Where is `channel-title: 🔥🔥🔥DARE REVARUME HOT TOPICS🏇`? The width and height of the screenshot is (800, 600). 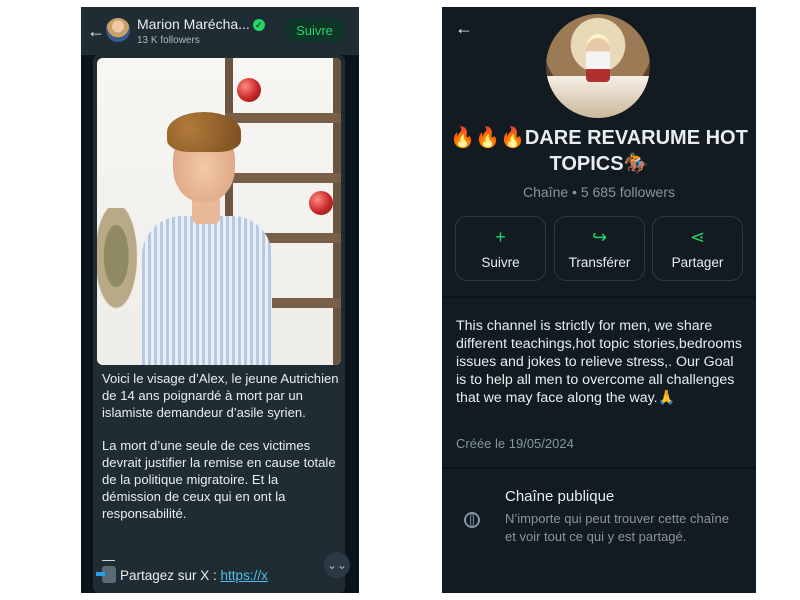
channel-title: 🔥🔥🔥DARE REVARUME HOT TOPICS🏇 is located at coordinates (599, 151).